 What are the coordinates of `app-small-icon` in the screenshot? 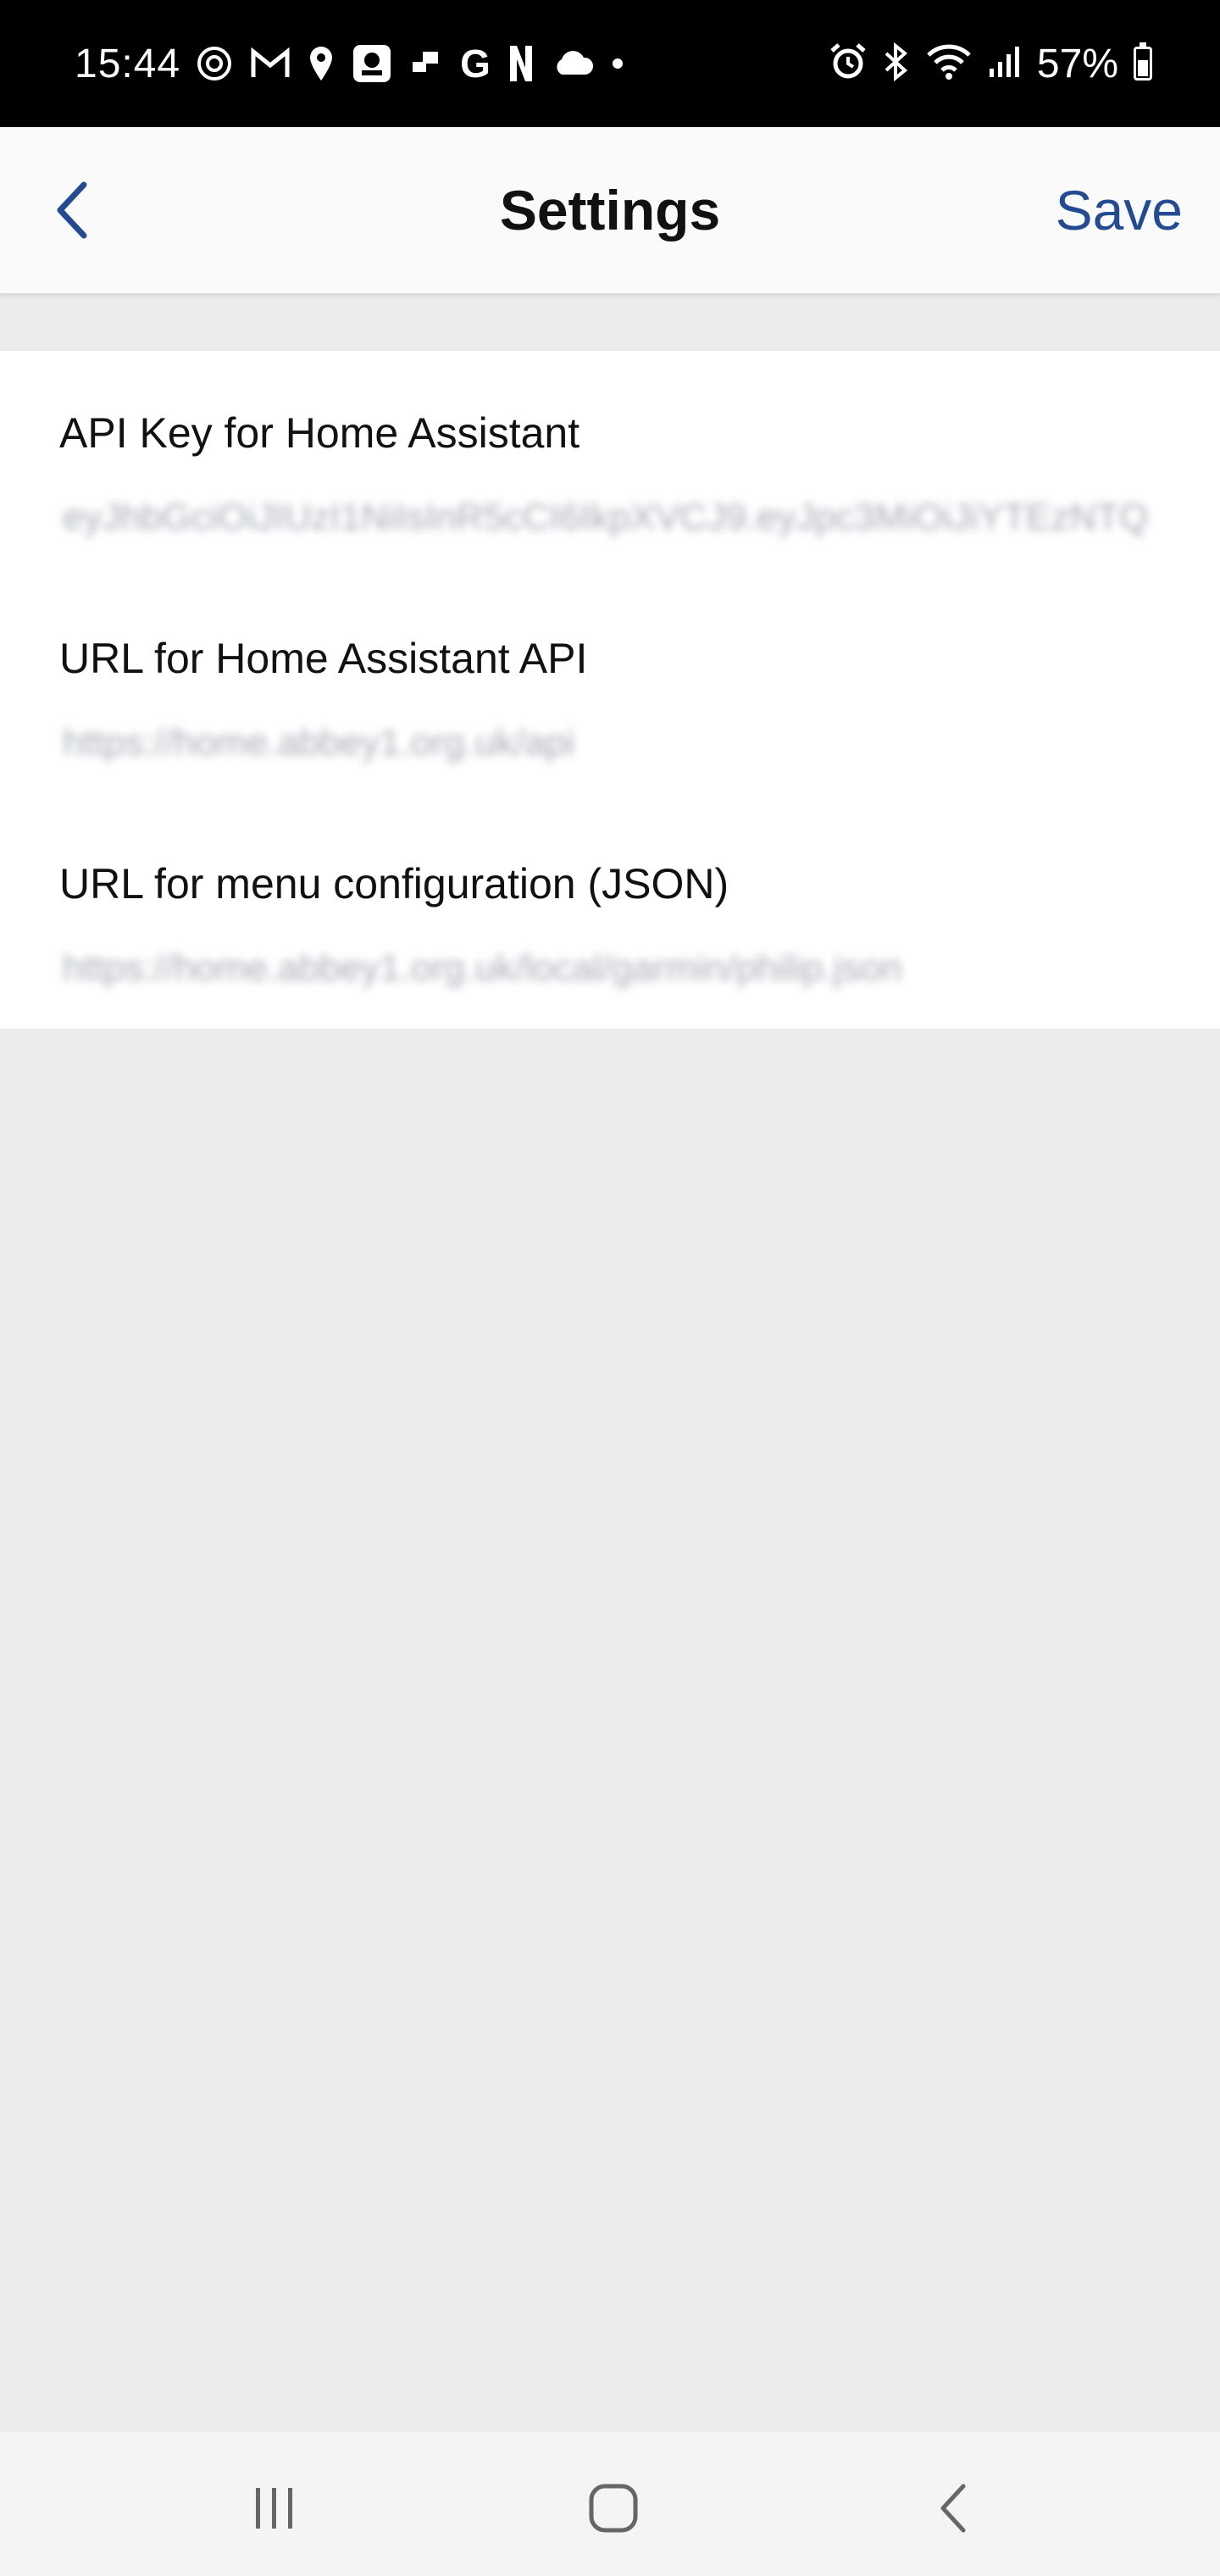 It's located at (426, 63).